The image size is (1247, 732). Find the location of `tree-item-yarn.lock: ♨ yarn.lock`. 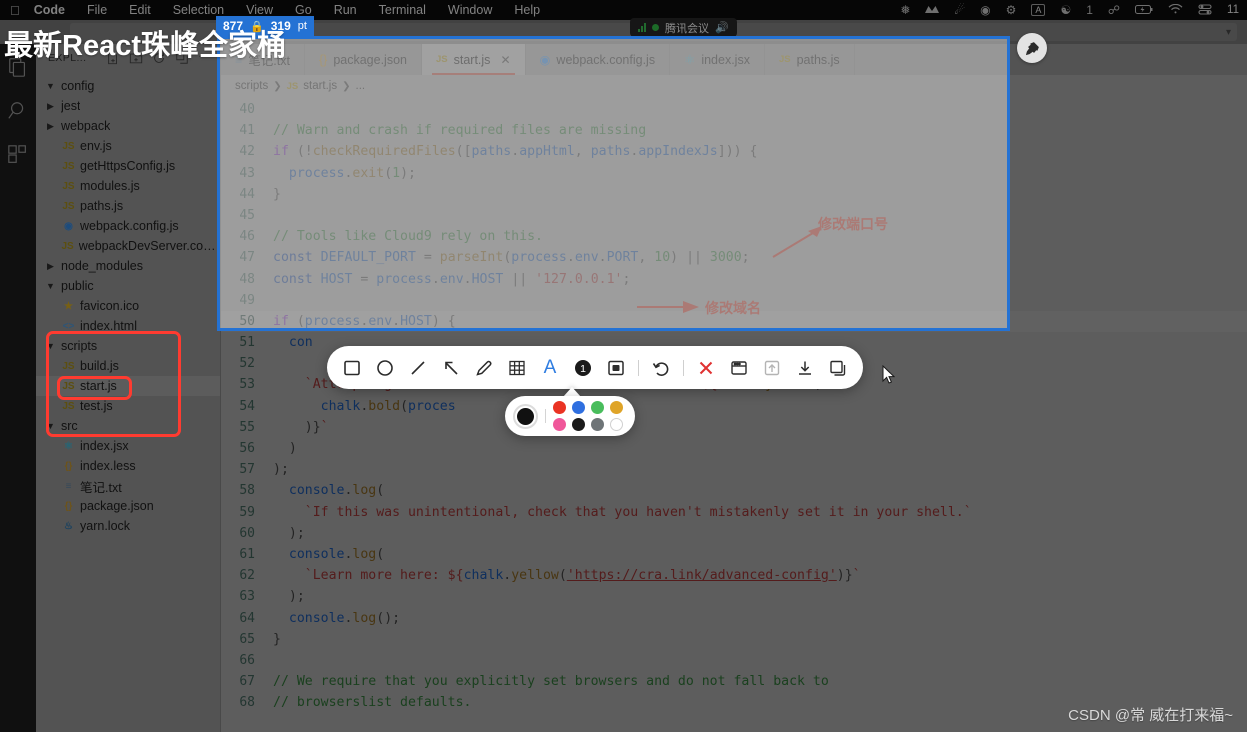

tree-item-yarn.lock: ♨ yarn.lock is located at coordinates (128, 526).